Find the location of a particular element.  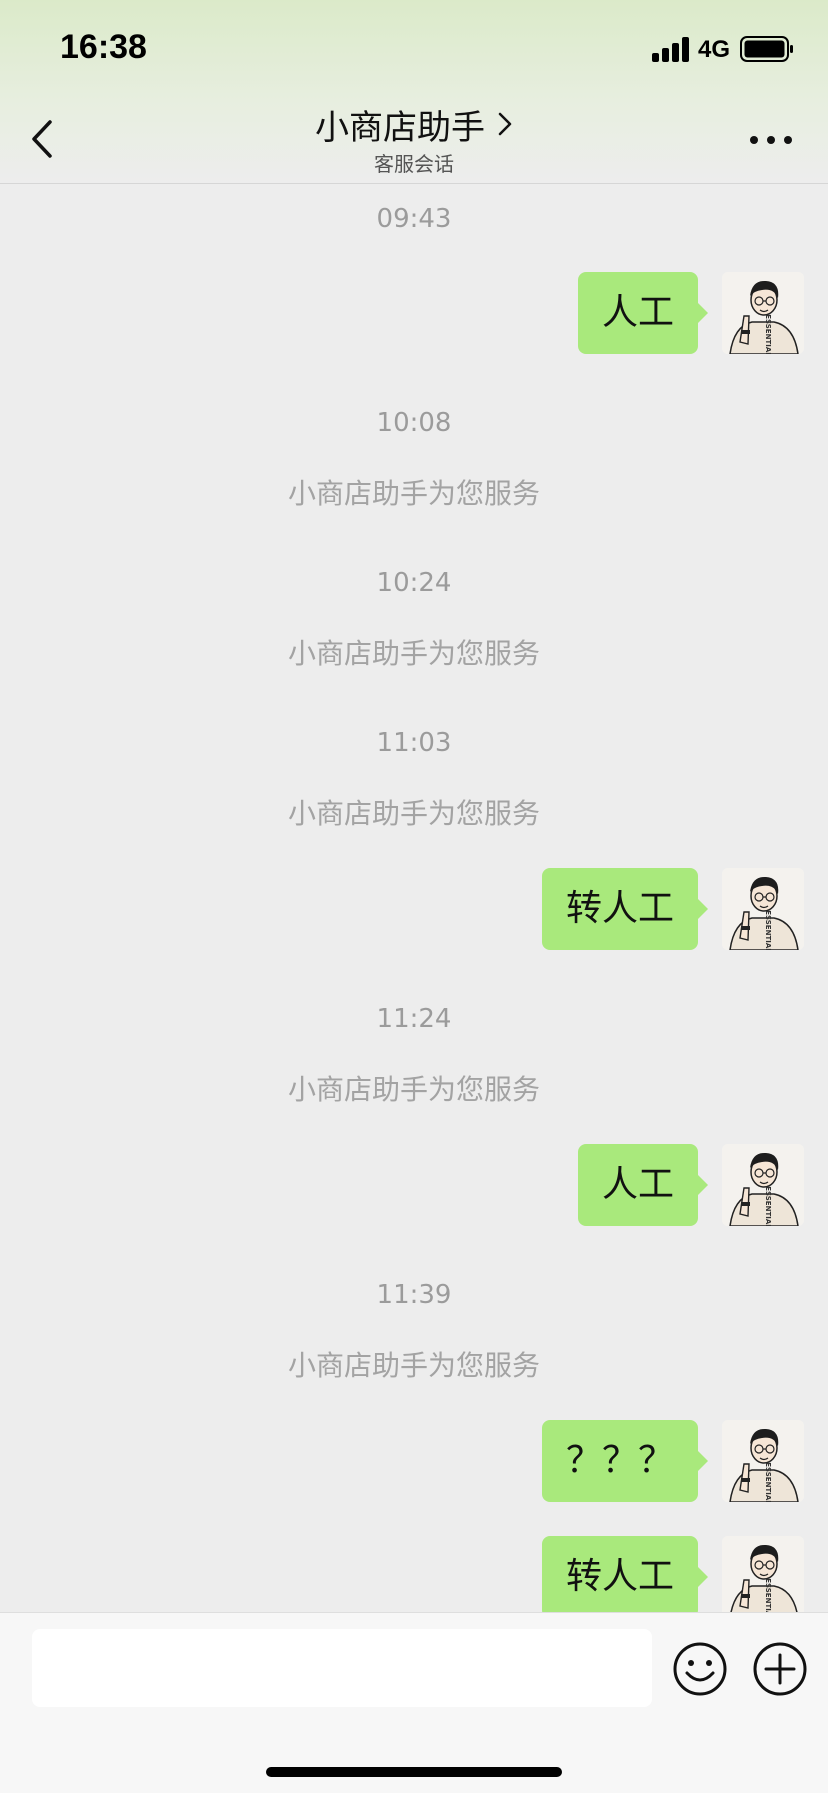

chat-subtitle: 客服会话 is located at coordinates (414, 164).